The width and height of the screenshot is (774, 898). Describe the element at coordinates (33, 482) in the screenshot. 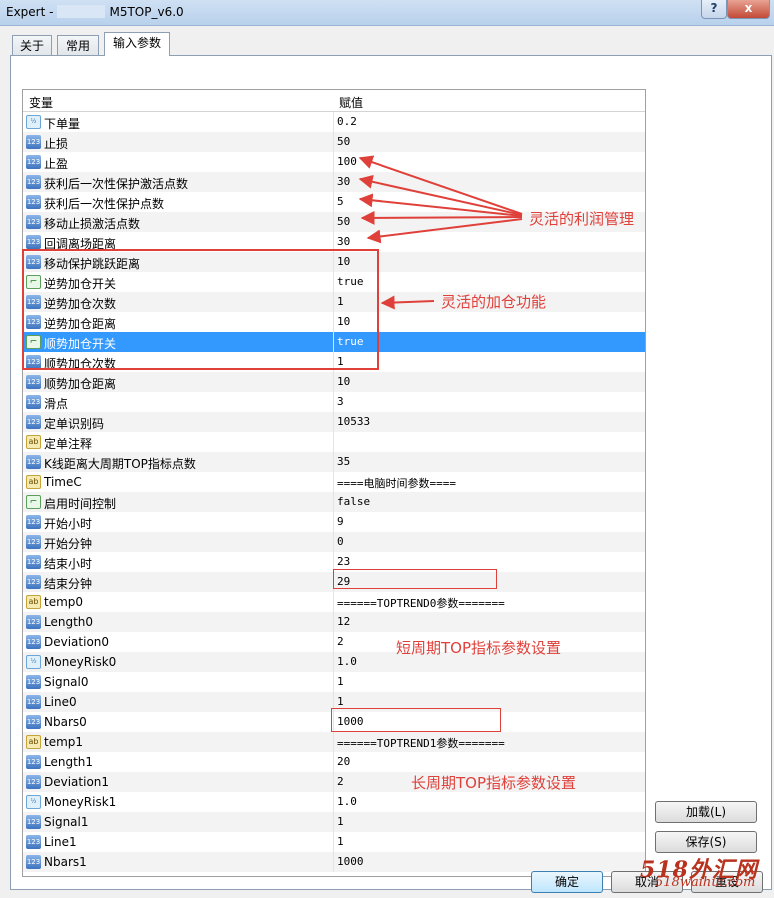

I see `param-type-str-icon: ab` at that location.